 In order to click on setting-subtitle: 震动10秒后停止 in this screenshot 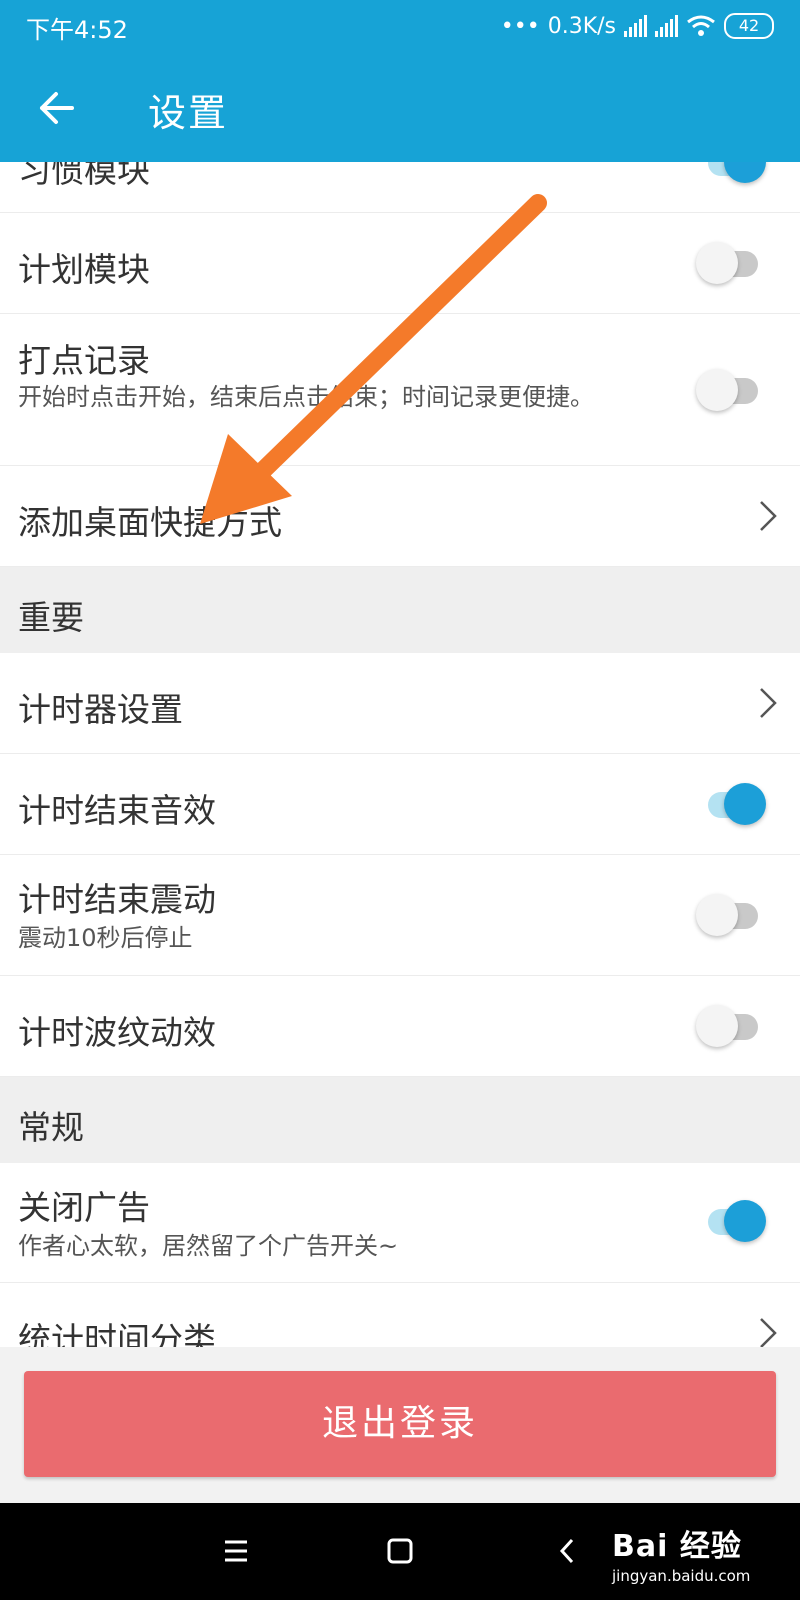, I will do `click(105, 938)`.